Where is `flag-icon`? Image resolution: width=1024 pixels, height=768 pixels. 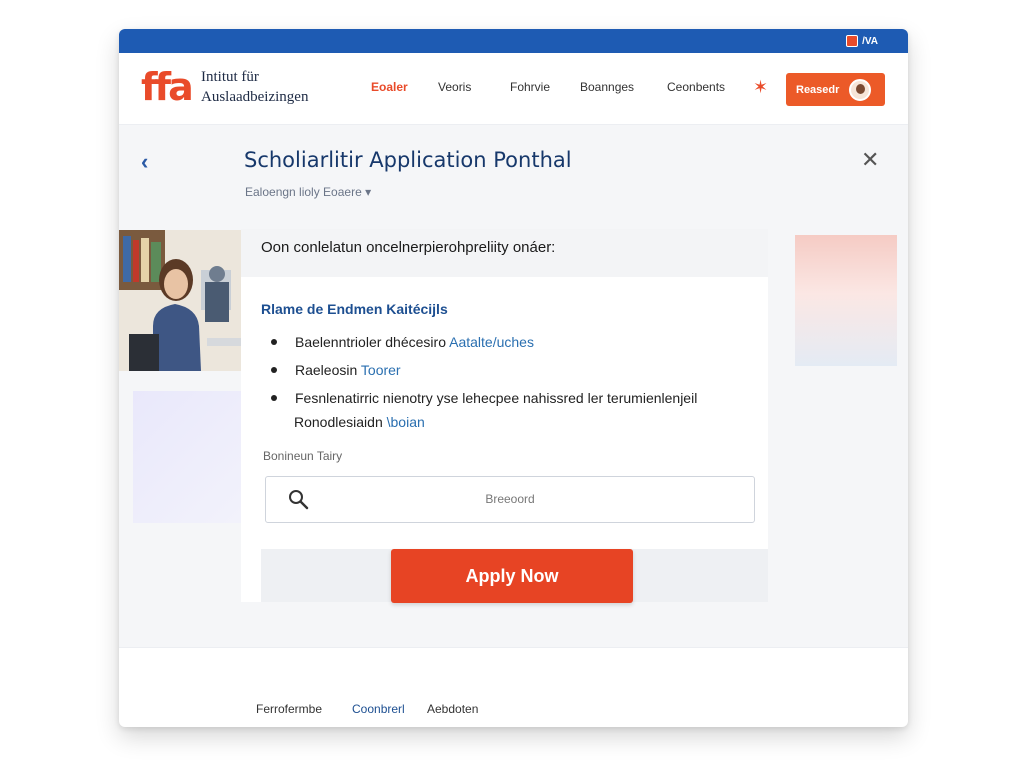
flag-icon is located at coordinates (852, 41).